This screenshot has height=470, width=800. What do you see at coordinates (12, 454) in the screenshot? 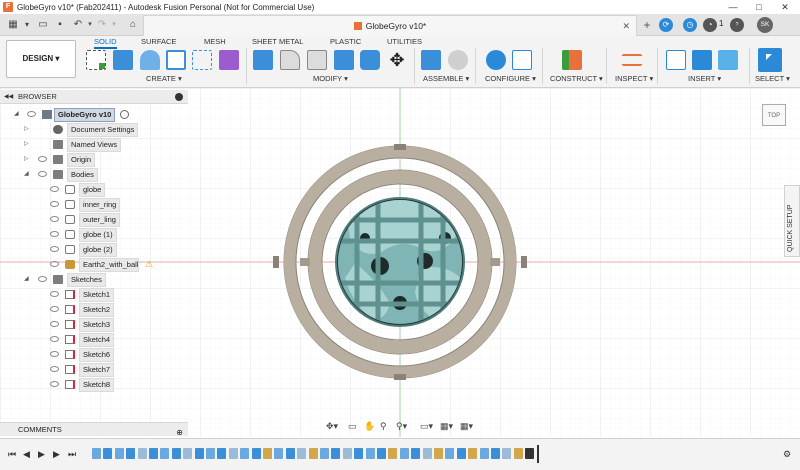
I see `go-to-start-icon: ⏮` at bounding box center [12, 454].